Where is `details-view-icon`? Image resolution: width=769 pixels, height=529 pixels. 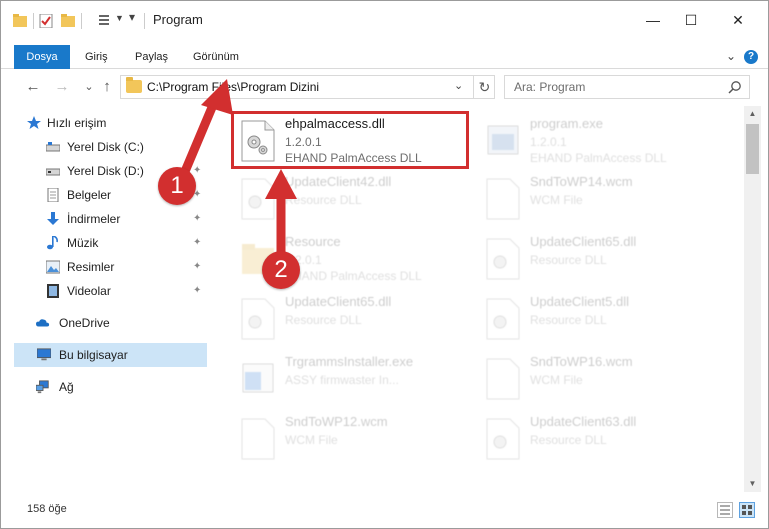
details-view-icon is located at coordinates (725, 510).